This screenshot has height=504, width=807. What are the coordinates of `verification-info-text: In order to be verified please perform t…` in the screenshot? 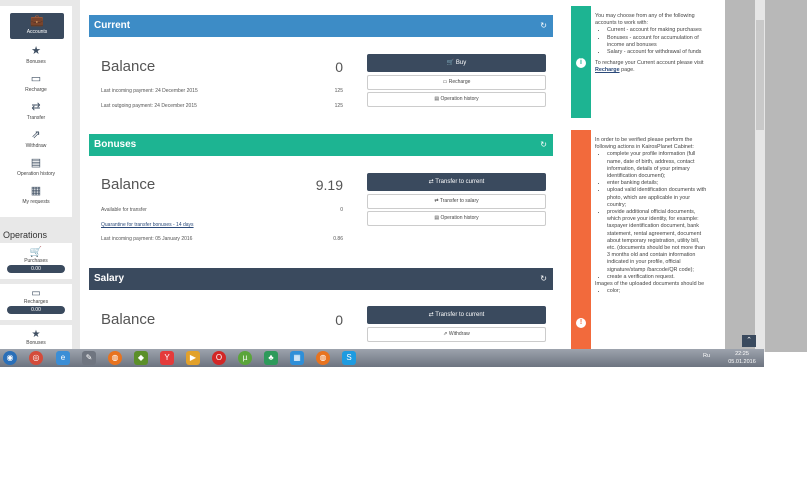 It's located at (651, 216).